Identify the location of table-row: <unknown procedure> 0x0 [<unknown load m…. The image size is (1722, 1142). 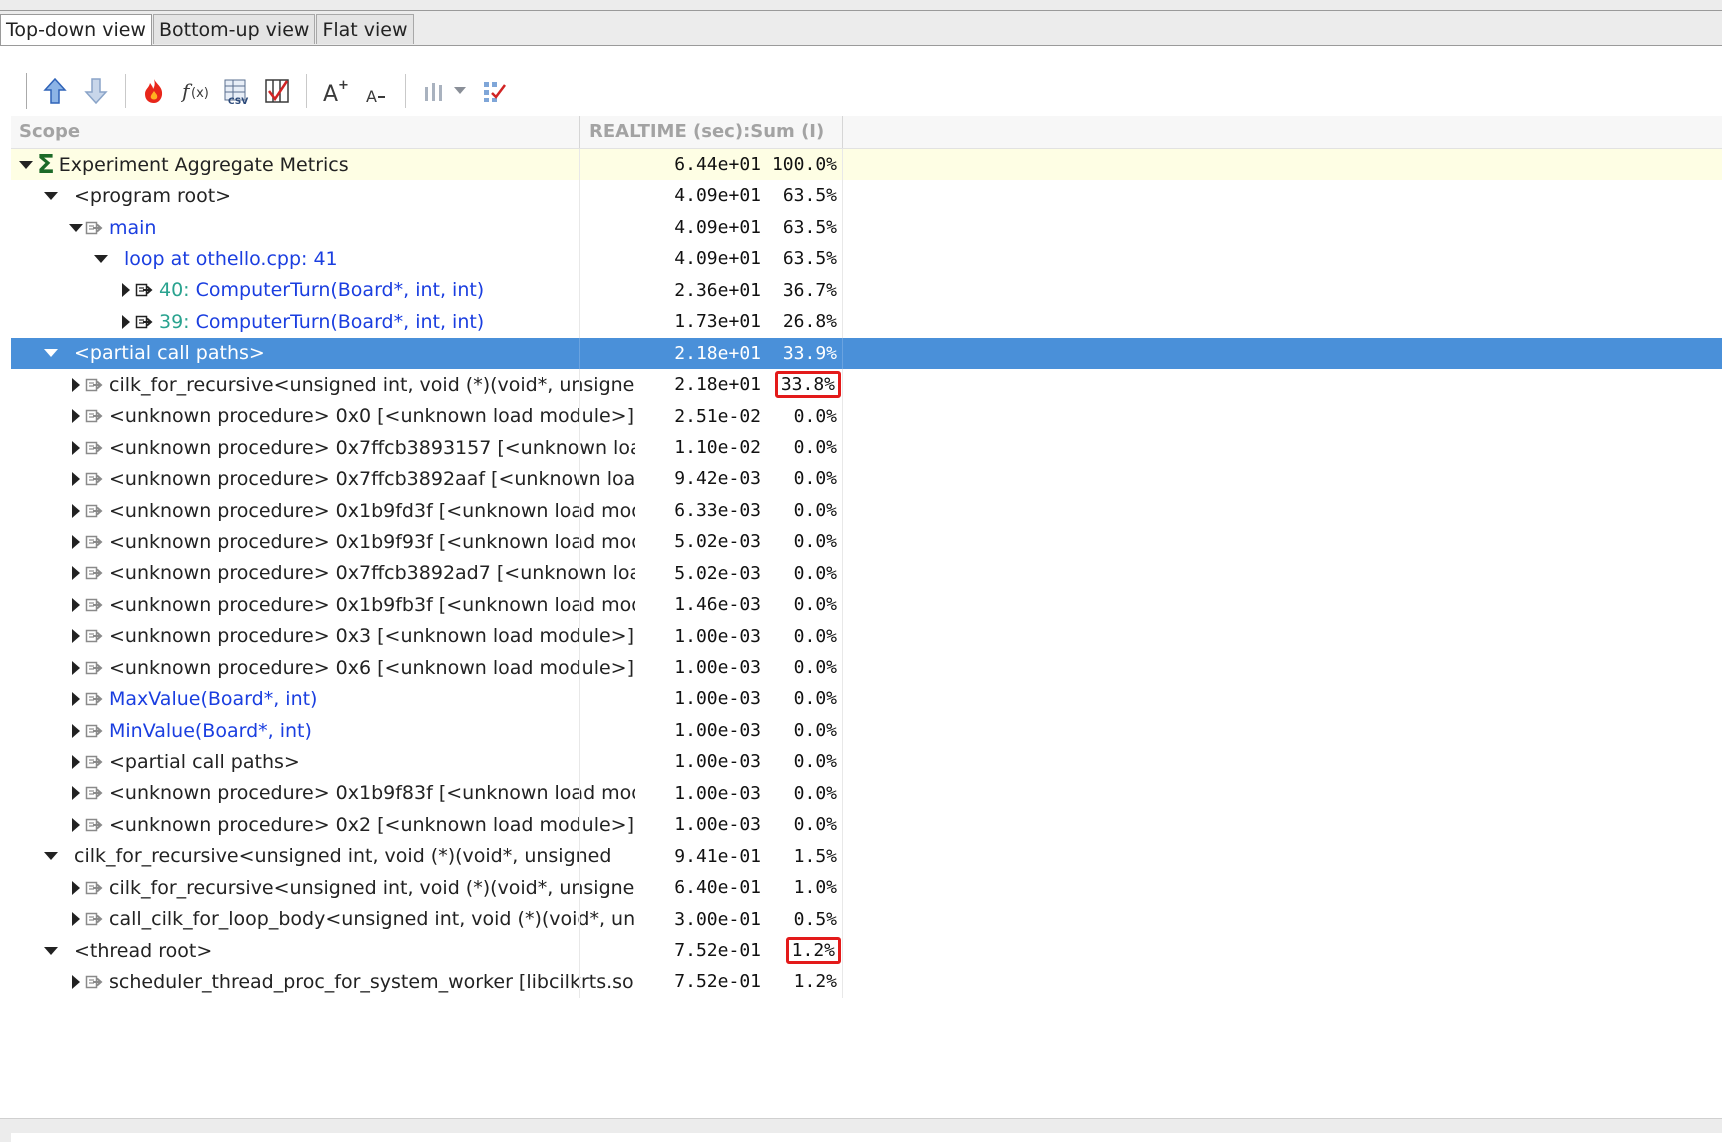
(866, 416).